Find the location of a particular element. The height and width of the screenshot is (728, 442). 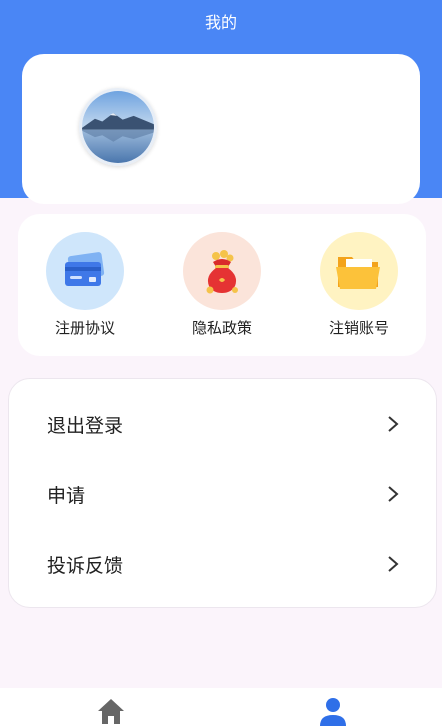

quick-action-cancel-account: 注销账号 is located at coordinates (359, 285).